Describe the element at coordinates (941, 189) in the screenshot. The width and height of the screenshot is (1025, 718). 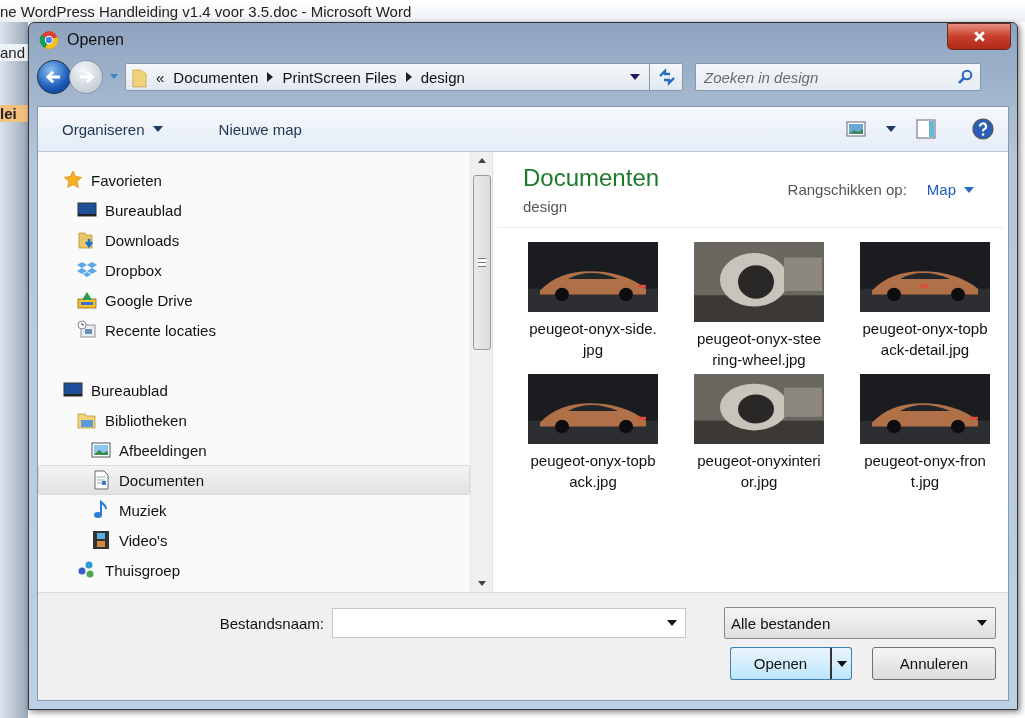
I see `arrange-dropdown: Map` at that location.